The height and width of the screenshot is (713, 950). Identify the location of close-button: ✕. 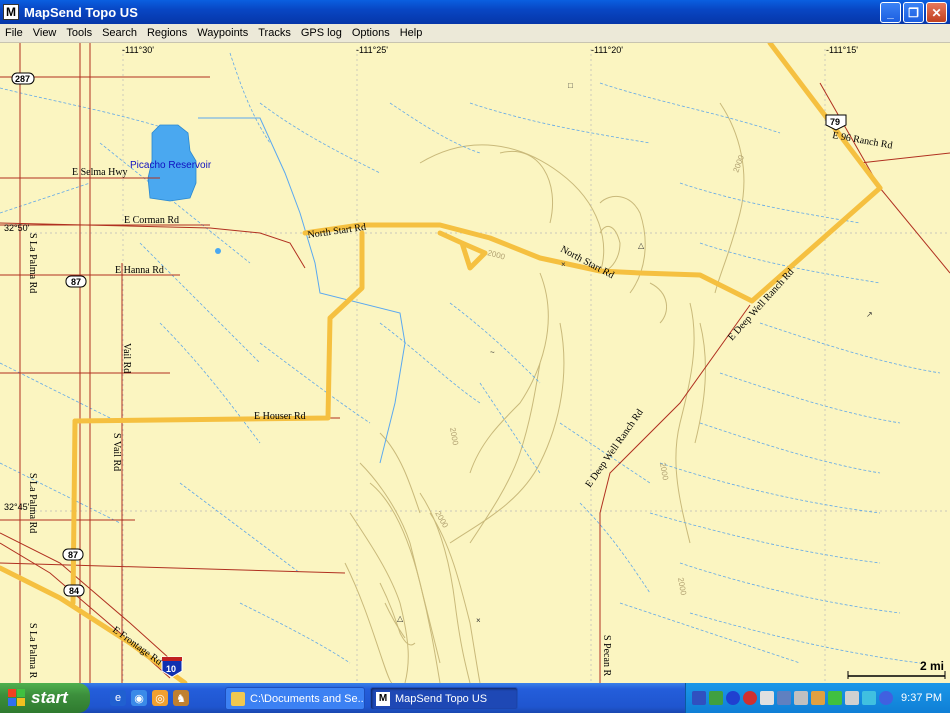
(936, 12).